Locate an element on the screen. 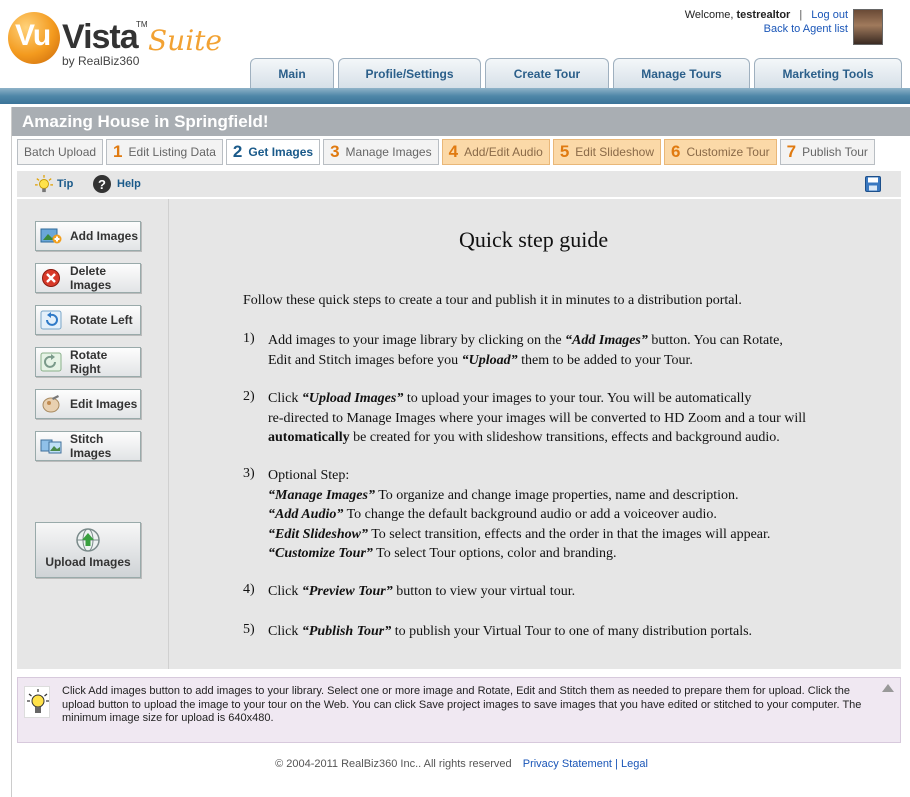 Image resolution: width=910 pixels, height=797 pixels. upload-images-button: Upload Images is located at coordinates (88, 550).